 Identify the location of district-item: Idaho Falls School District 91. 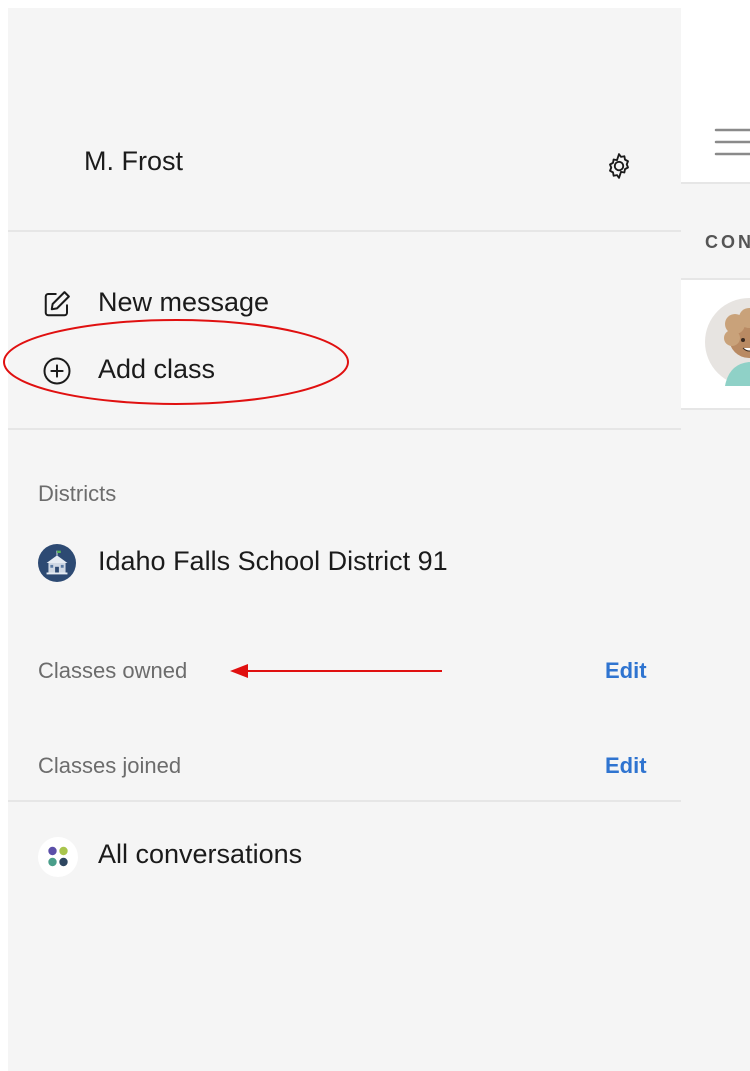
(344, 566).